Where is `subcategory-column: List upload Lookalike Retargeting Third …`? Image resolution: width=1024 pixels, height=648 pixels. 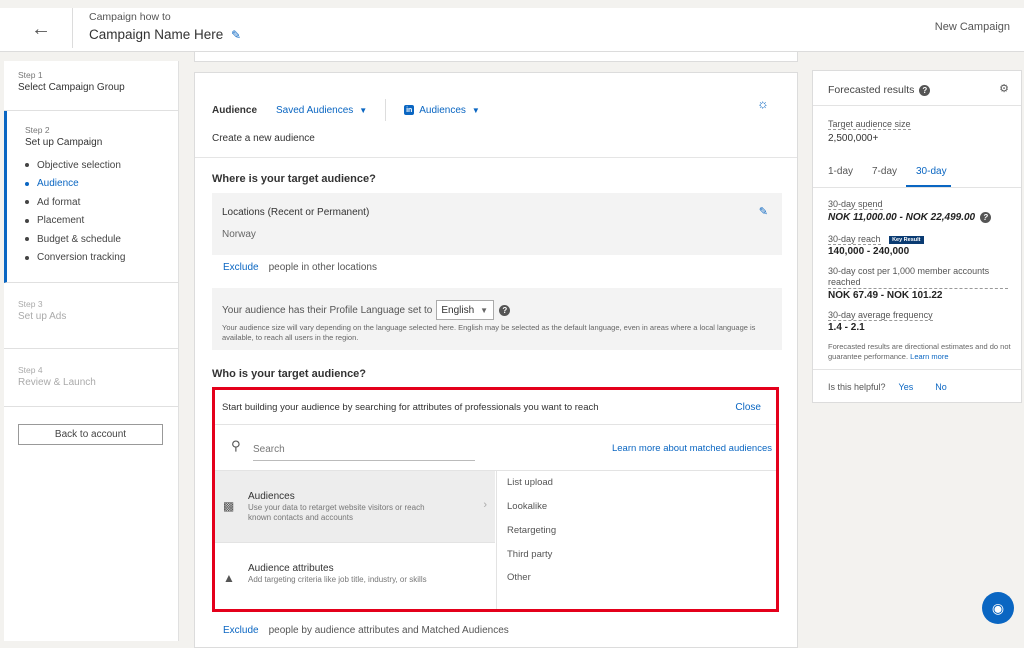
subcategory-column: List upload Lookalike Retargeting Third … is located at coordinates (636, 540).